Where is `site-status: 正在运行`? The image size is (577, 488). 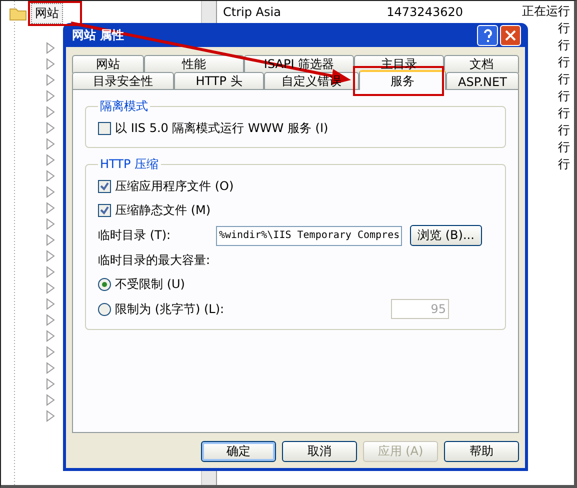 site-status: 正在运行 is located at coordinates (546, 11).